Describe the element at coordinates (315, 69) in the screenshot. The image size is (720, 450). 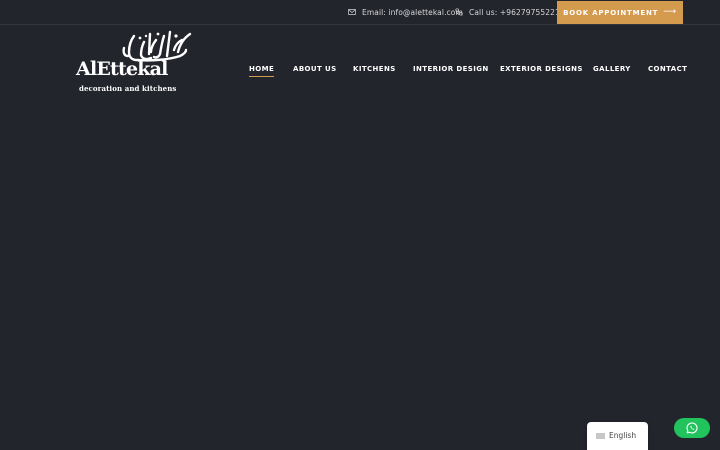
I see `nav-about-us: ABOUT US` at that location.